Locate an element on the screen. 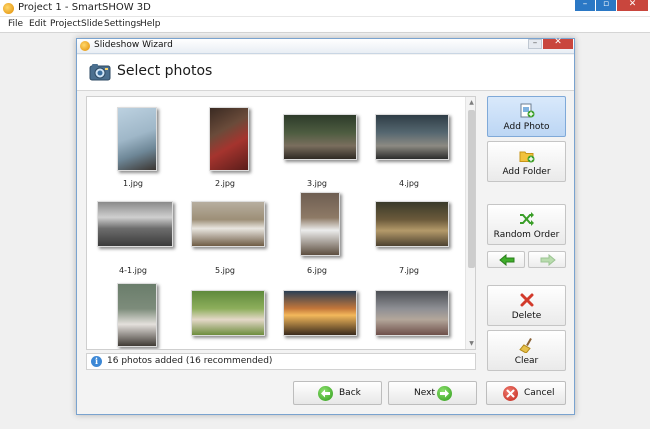 The height and width of the screenshot is (429, 650). photo-item: 1.jpg is located at coordinates (133, 145).